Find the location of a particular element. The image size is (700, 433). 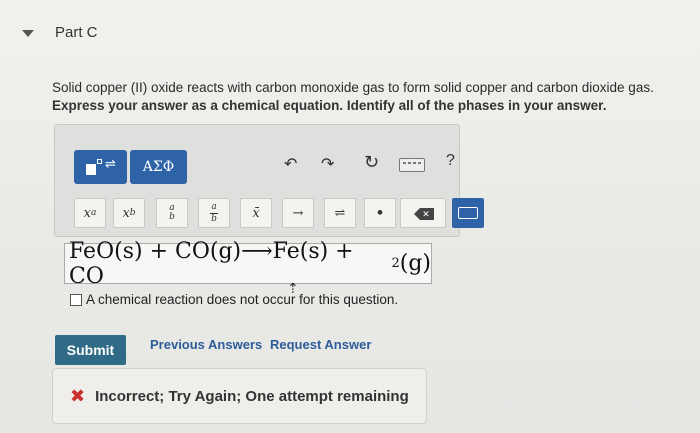

answer-subscript: 2 is located at coordinates (395, 263).